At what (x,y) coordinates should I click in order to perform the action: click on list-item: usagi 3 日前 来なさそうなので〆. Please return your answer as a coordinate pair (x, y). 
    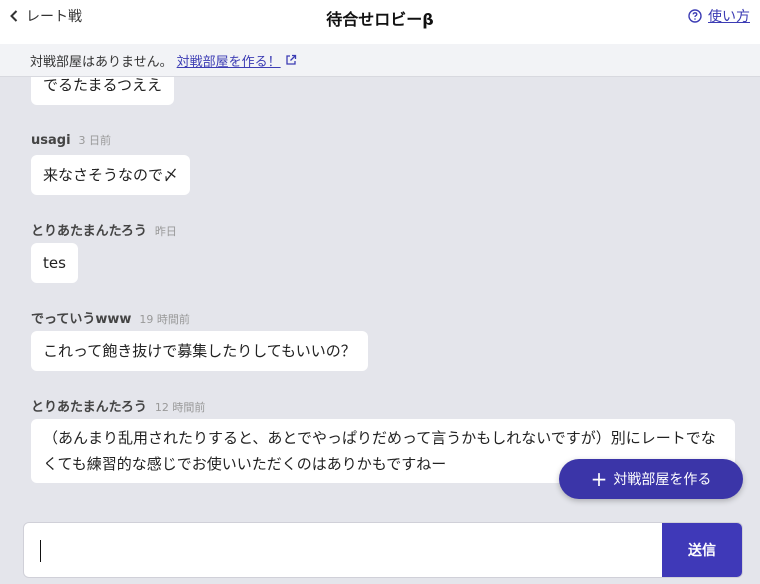
    Looking at the image, I should click on (111, 163).